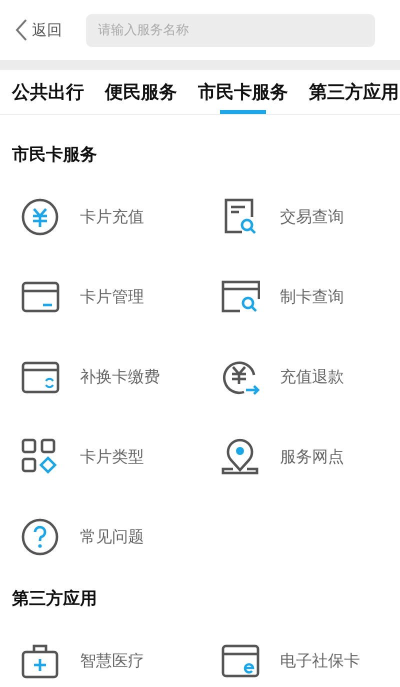 The image size is (400, 687). What do you see at coordinates (354, 92) in the screenshot?
I see `tab: 第三方应用` at bounding box center [354, 92].